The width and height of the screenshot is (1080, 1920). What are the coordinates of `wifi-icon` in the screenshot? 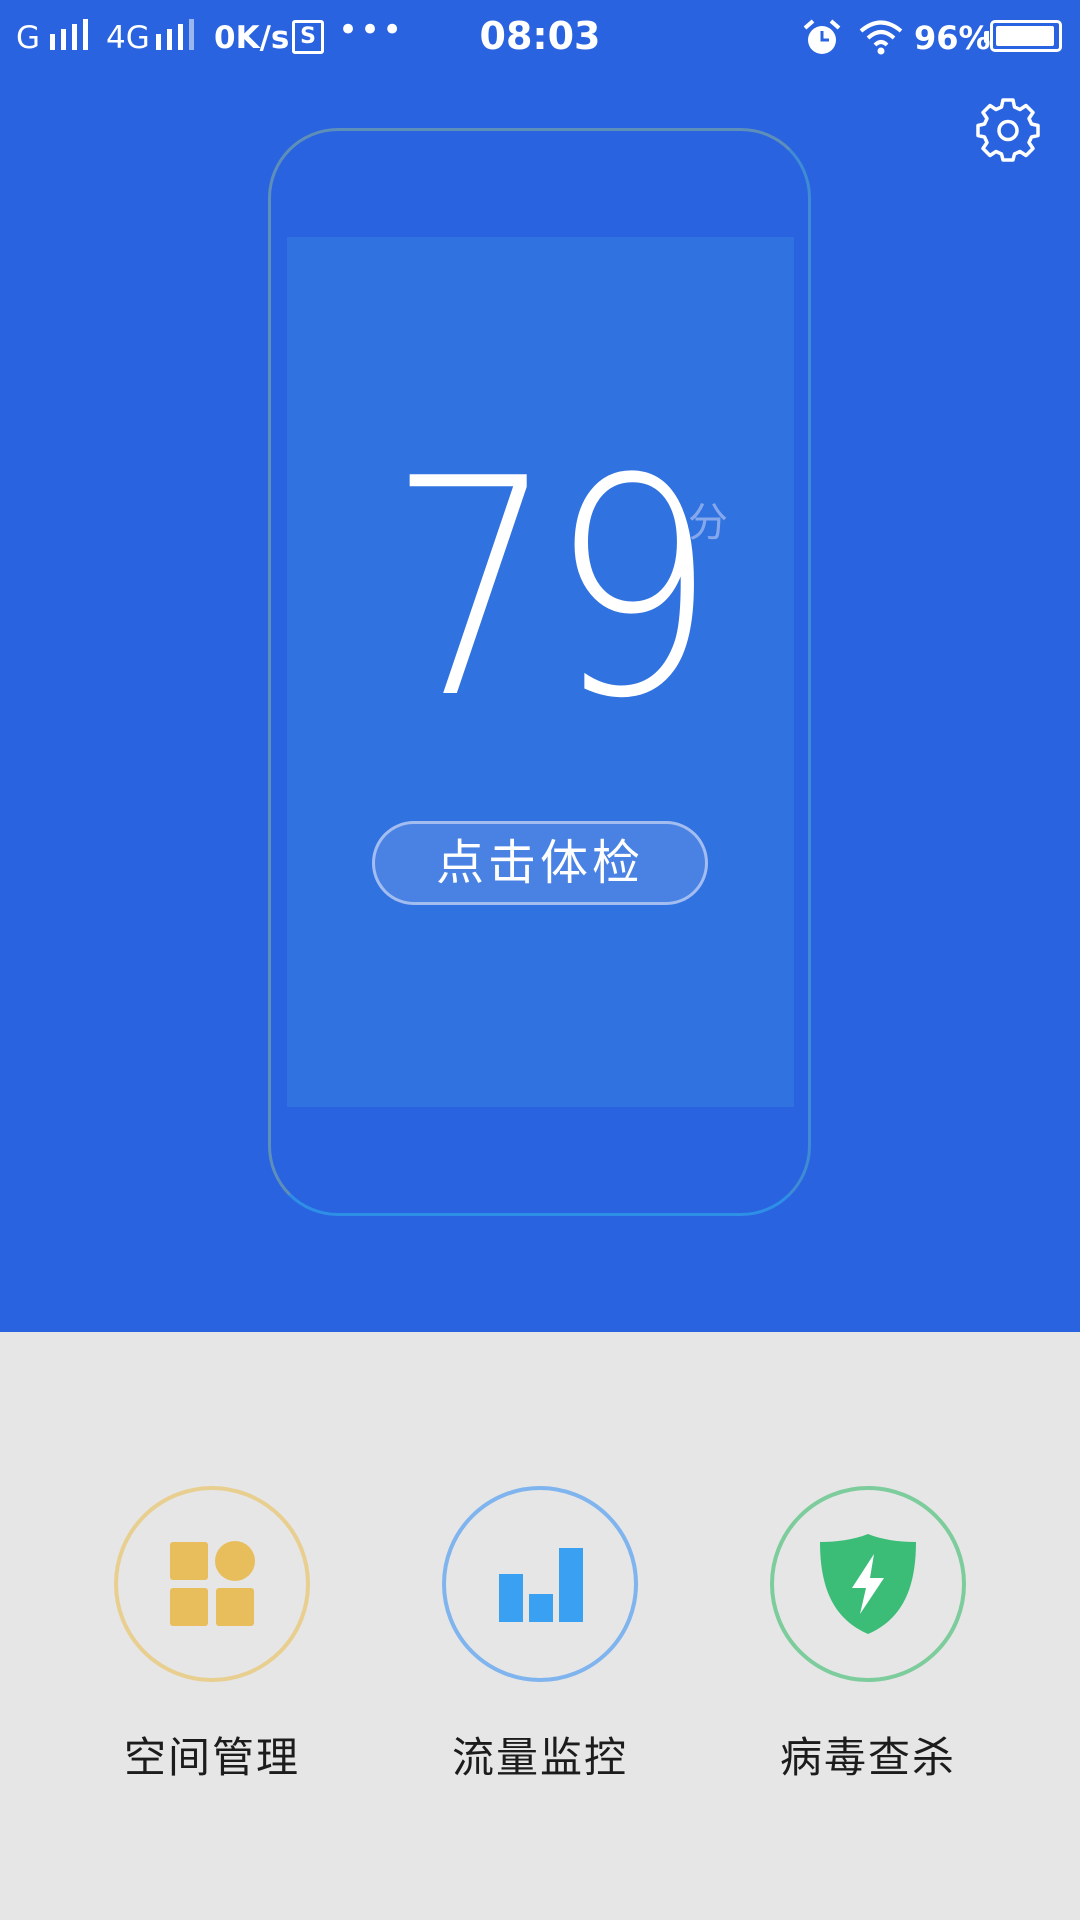 It's located at (881, 37).